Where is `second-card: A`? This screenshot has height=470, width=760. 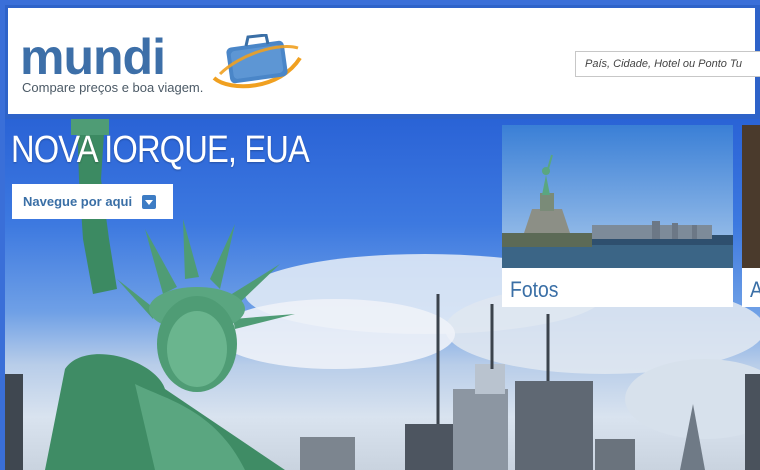 second-card: A is located at coordinates (751, 216).